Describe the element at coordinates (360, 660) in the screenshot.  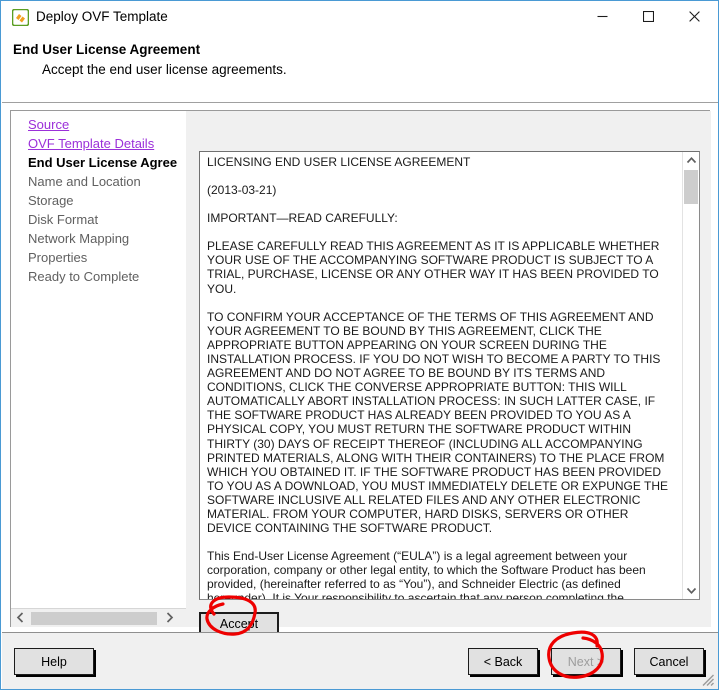
I see `dialog-button-bar: Help < Back Next > Cancel` at that location.